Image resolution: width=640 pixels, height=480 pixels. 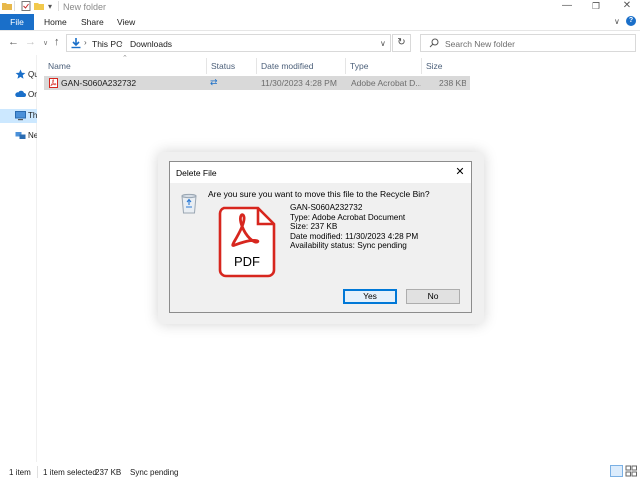 What do you see at coordinates (126, 22) in the screenshot?
I see `tab-view: View` at bounding box center [126, 22].